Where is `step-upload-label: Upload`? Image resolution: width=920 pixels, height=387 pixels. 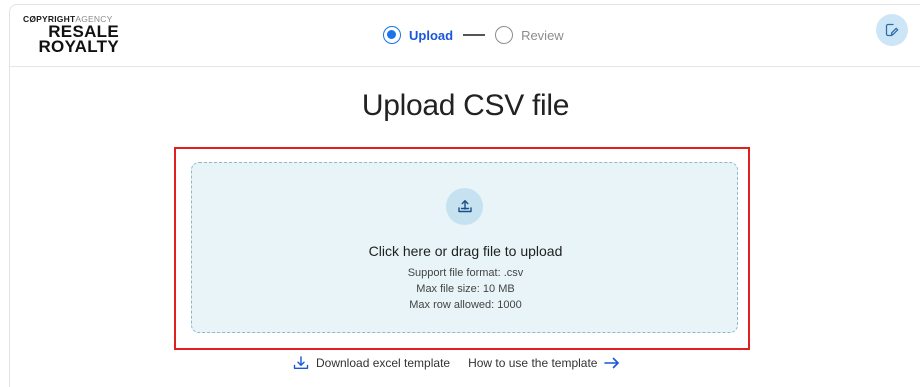 step-upload-label: Upload is located at coordinates (431, 35).